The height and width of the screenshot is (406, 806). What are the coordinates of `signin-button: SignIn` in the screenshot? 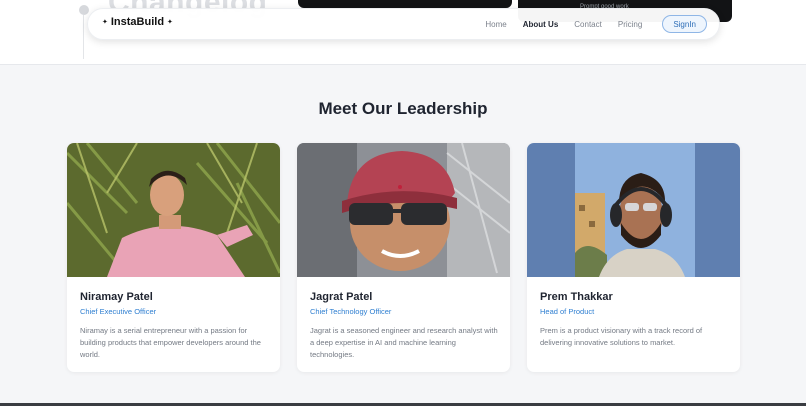 It's located at (684, 24).